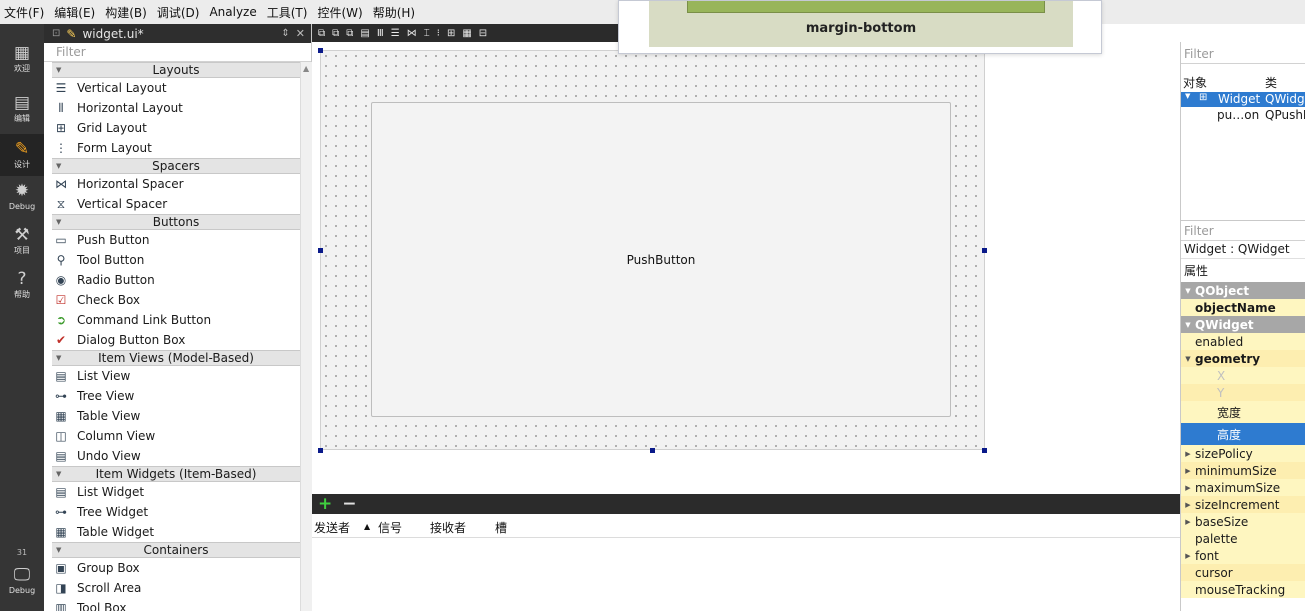  What do you see at coordinates (412, 33) in the screenshot?
I see `splitter-h-icon: ⋈` at bounding box center [412, 33].